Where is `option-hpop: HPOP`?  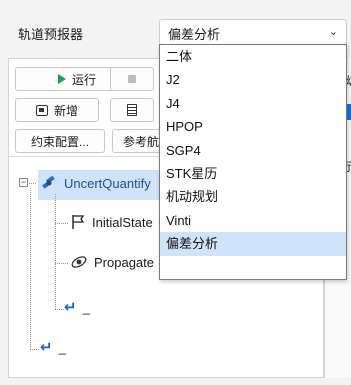 option-hpop: HPOP is located at coordinates (253, 126).